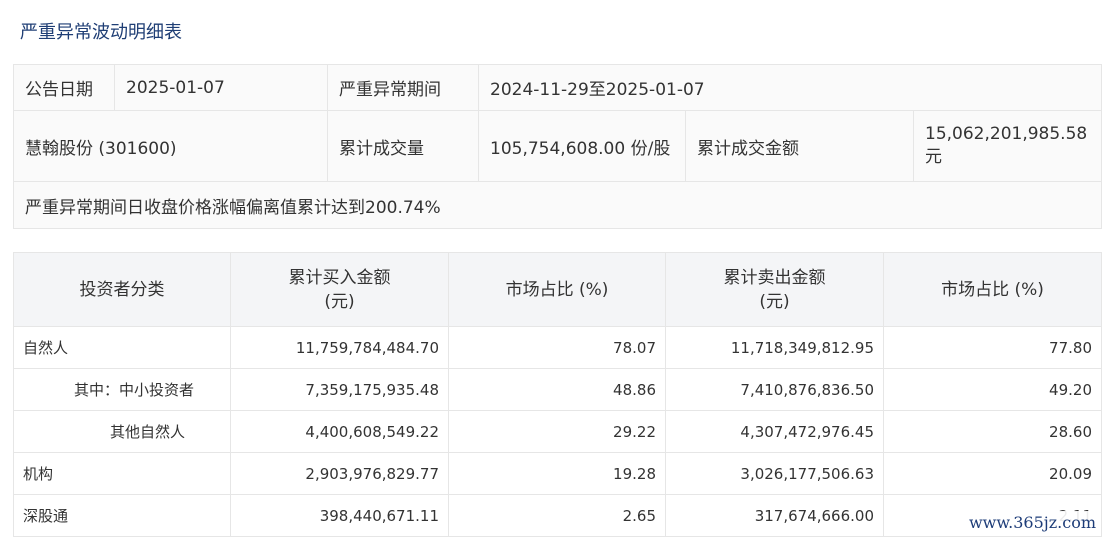 This screenshot has width=1106, height=538. I want to click on sell-amount: 3,026,177,506.63, so click(774, 473).